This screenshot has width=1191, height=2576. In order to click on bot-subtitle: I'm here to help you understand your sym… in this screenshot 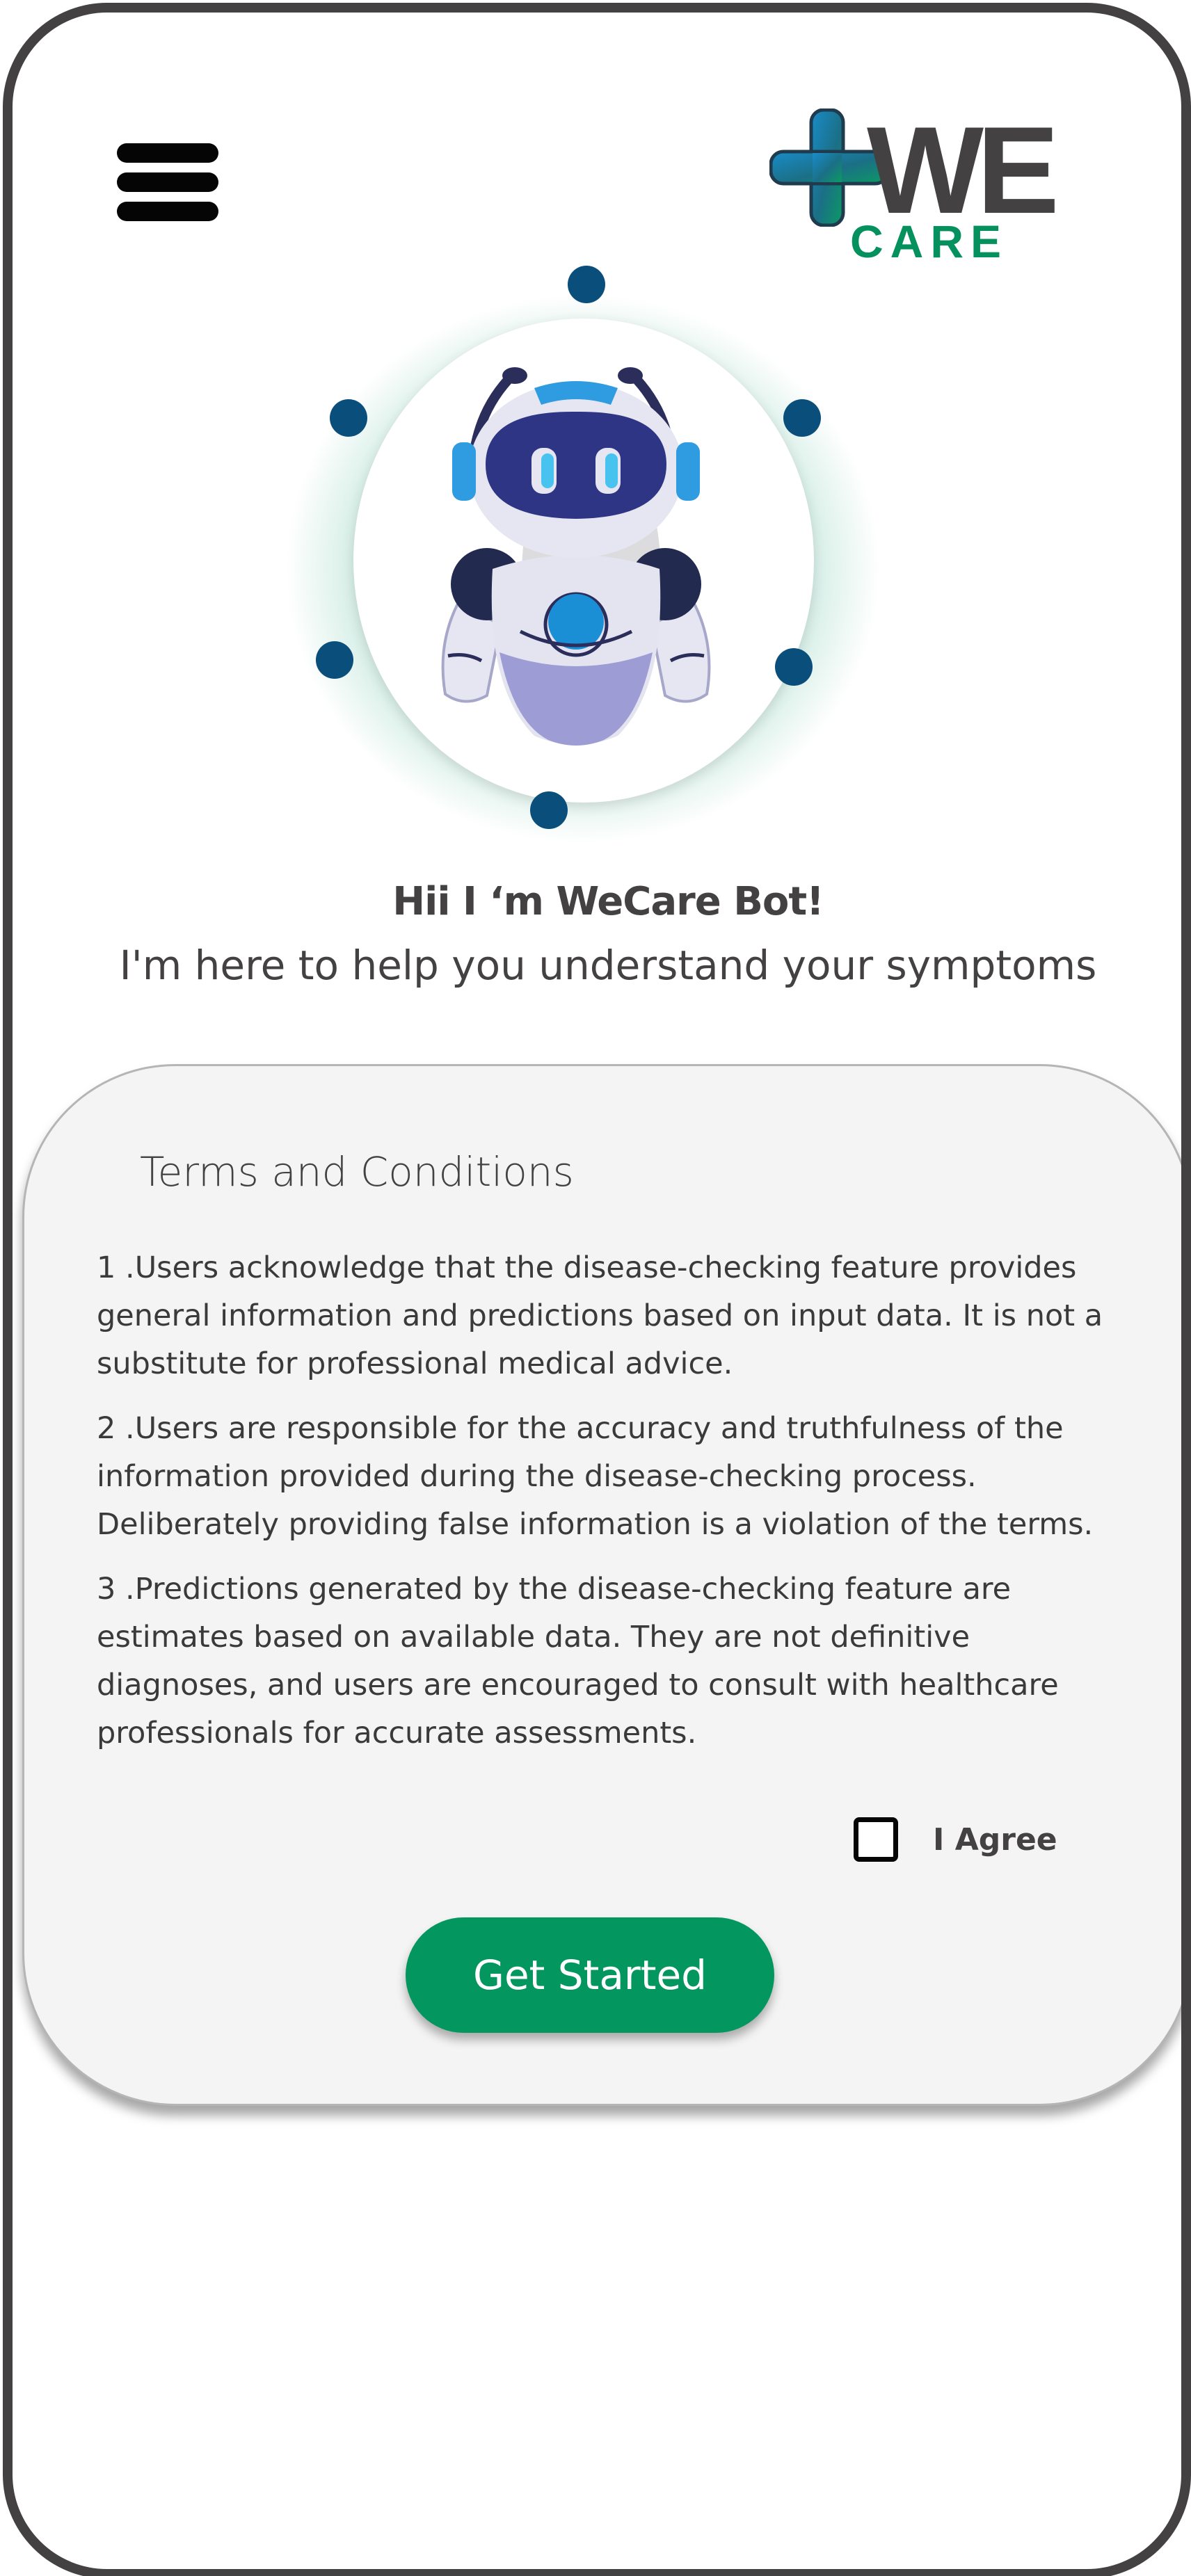, I will do `click(608, 965)`.